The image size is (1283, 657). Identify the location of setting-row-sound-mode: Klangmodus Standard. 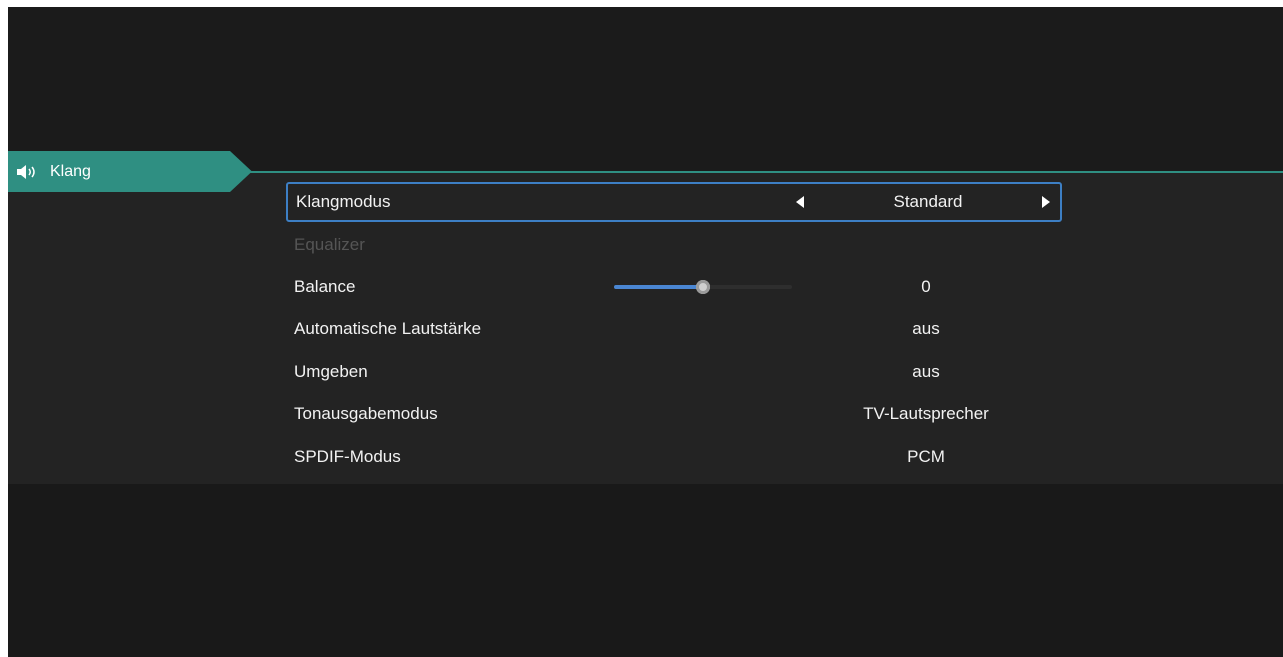
(674, 202).